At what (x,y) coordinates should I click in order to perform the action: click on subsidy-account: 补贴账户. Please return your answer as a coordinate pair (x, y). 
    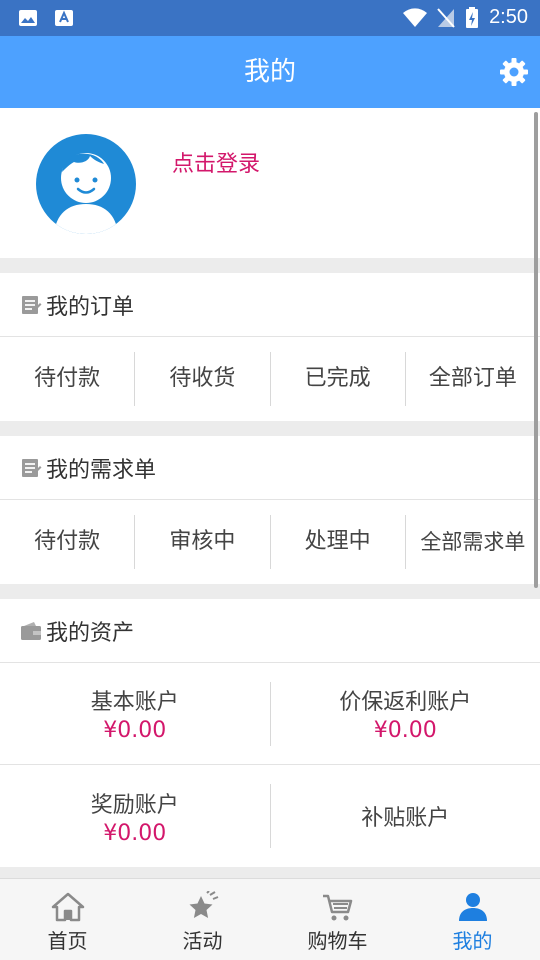
    Looking at the image, I should click on (405, 816).